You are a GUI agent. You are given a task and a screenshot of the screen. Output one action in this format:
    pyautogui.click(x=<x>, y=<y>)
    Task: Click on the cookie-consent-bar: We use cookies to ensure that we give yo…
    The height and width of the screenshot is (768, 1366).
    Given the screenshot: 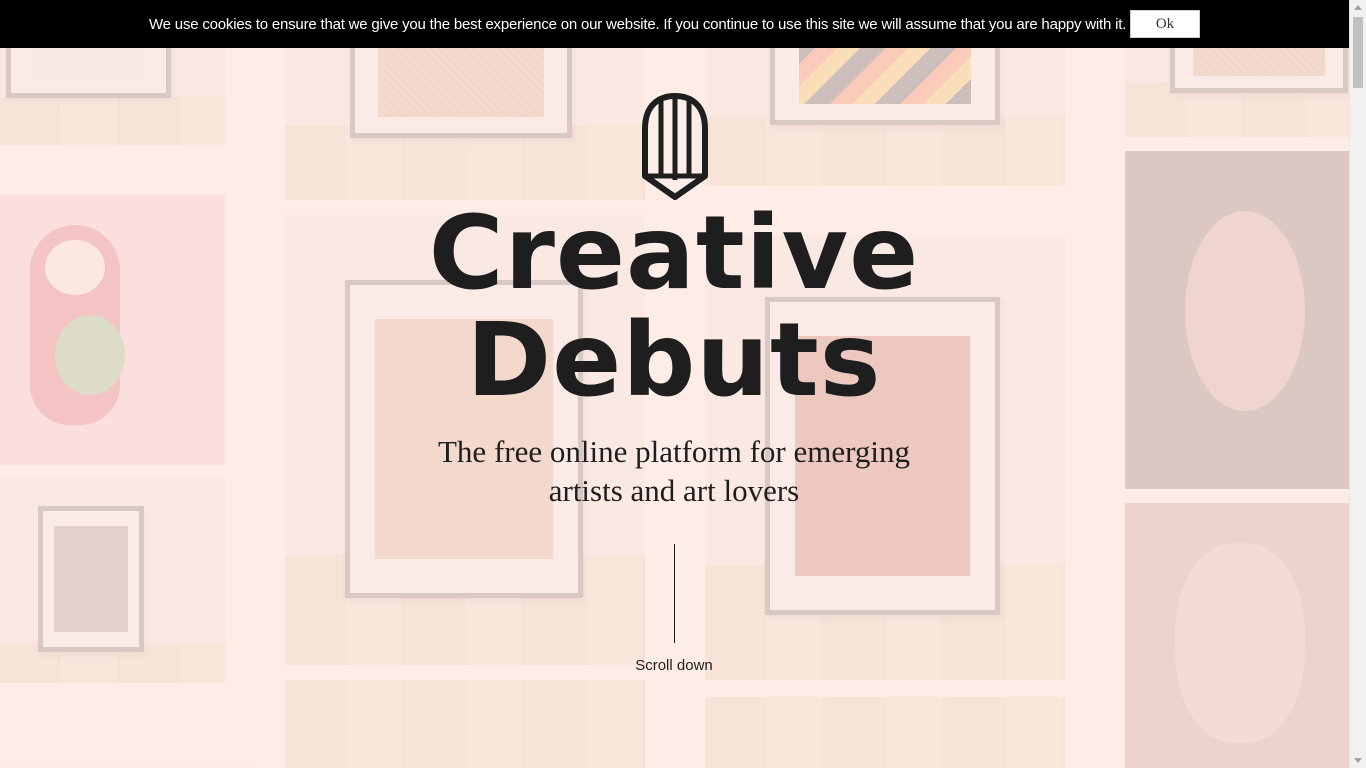 What is the action you would take?
    pyautogui.click(x=674, y=24)
    